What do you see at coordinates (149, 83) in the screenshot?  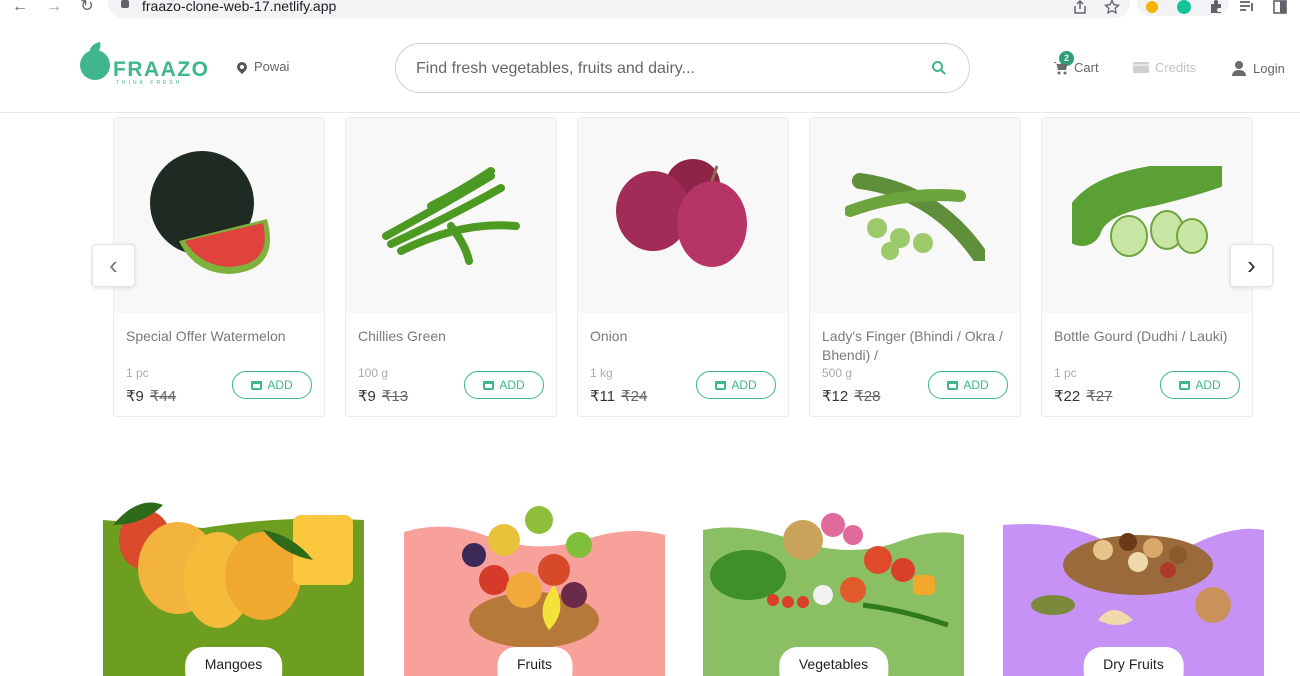 I see `brand-tagline: THINK FRESH` at bounding box center [149, 83].